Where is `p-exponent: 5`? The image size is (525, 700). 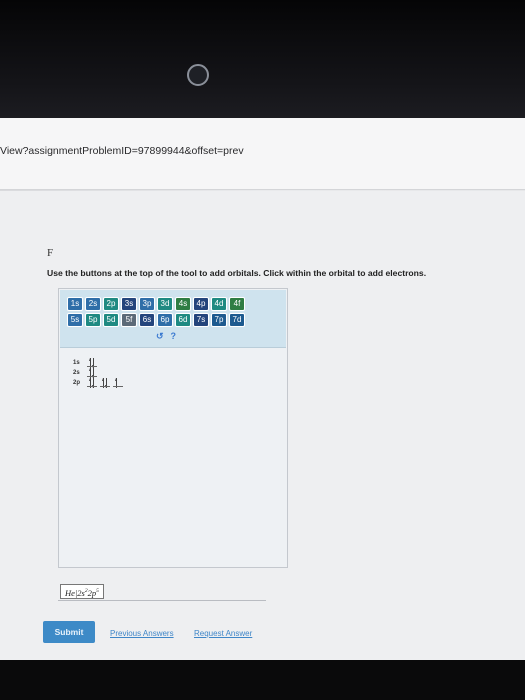
p-exponent: 5 is located at coordinates (97, 591).